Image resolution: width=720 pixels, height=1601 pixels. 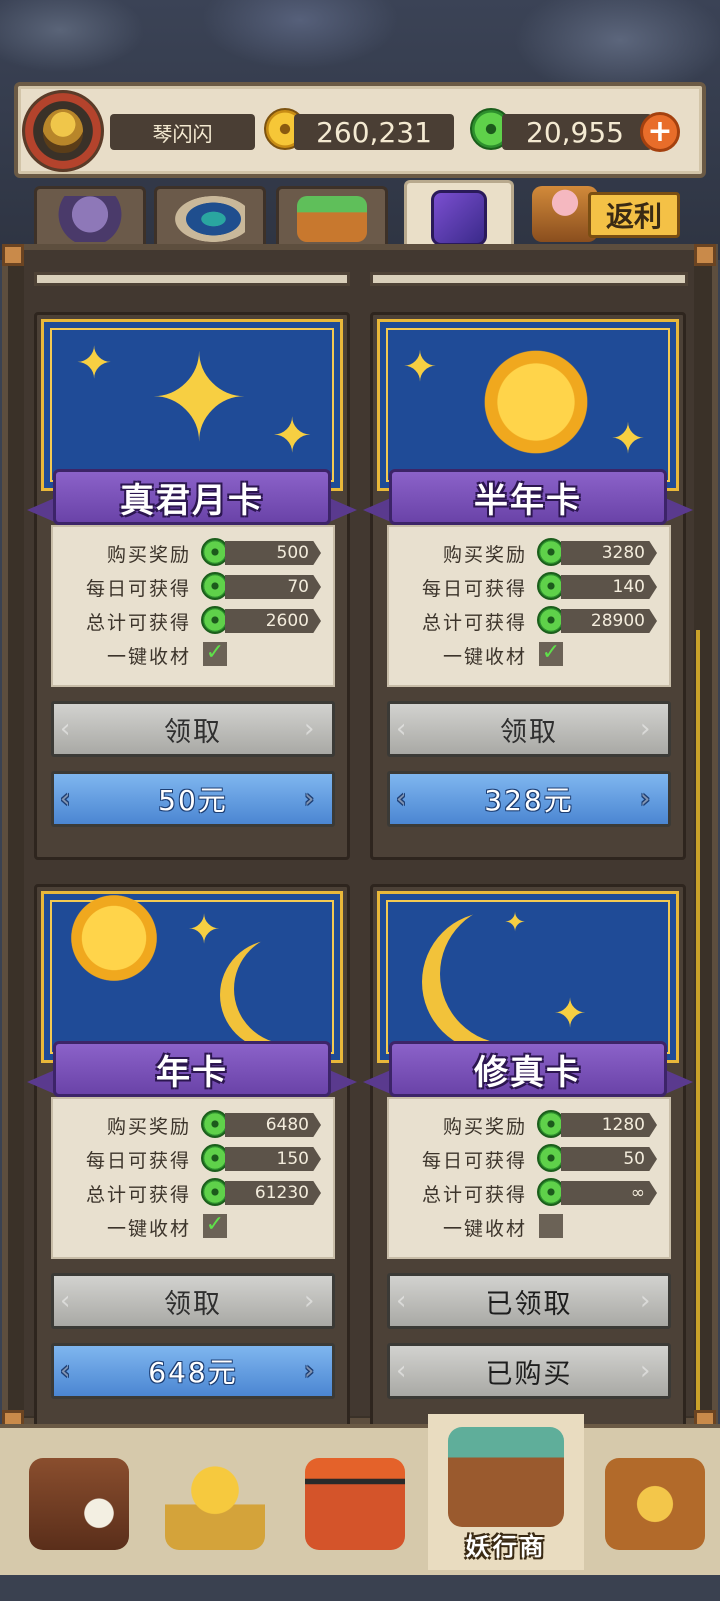 I want to click on nav-item-book, so click(x=655, y=1504).